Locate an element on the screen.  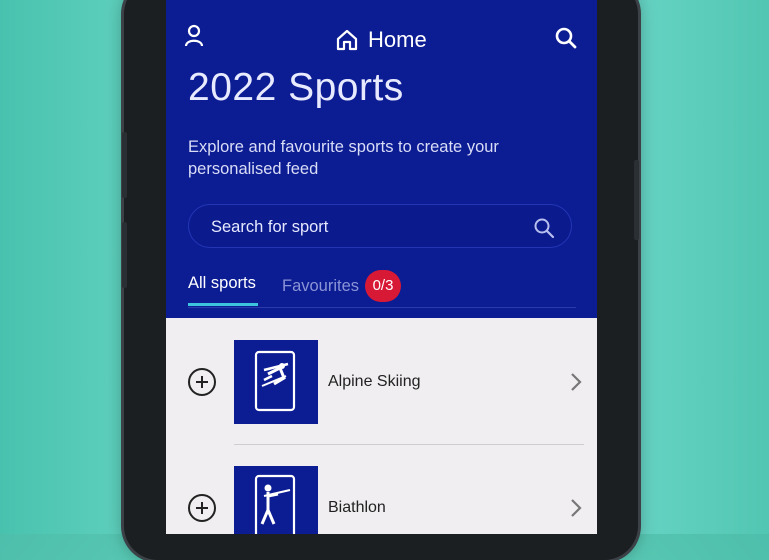
active-tab-indicator is located at coordinates (223, 304).